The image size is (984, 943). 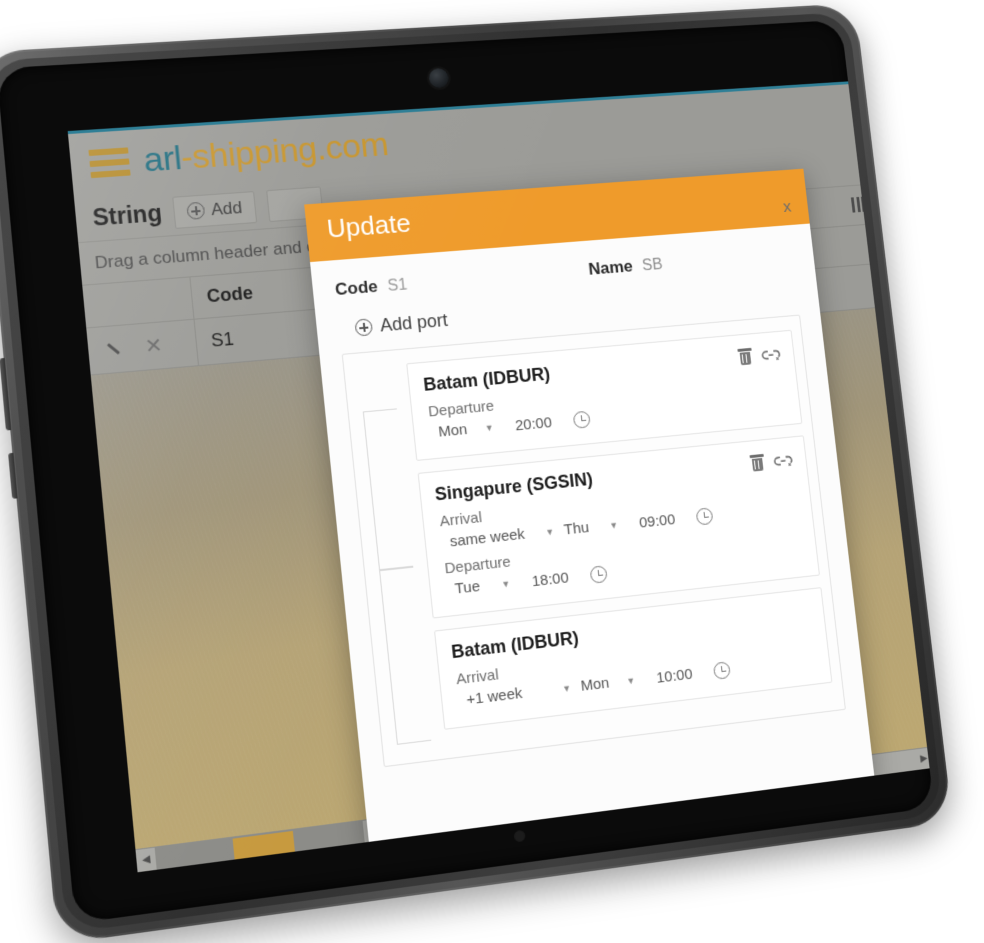 What do you see at coordinates (127, 215) in the screenshot?
I see `page-title: String` at bounding box center [127, 215].